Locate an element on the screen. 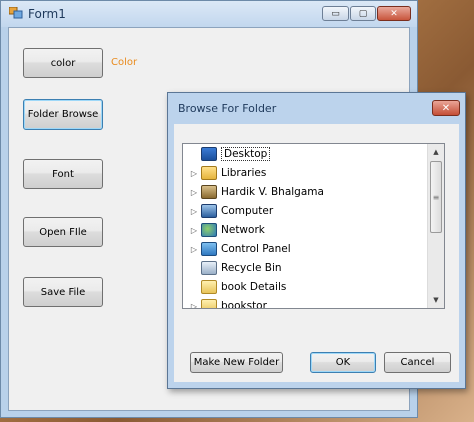  tree-item-libraries: ▷ Libraries is located at coordinates (227, 173).